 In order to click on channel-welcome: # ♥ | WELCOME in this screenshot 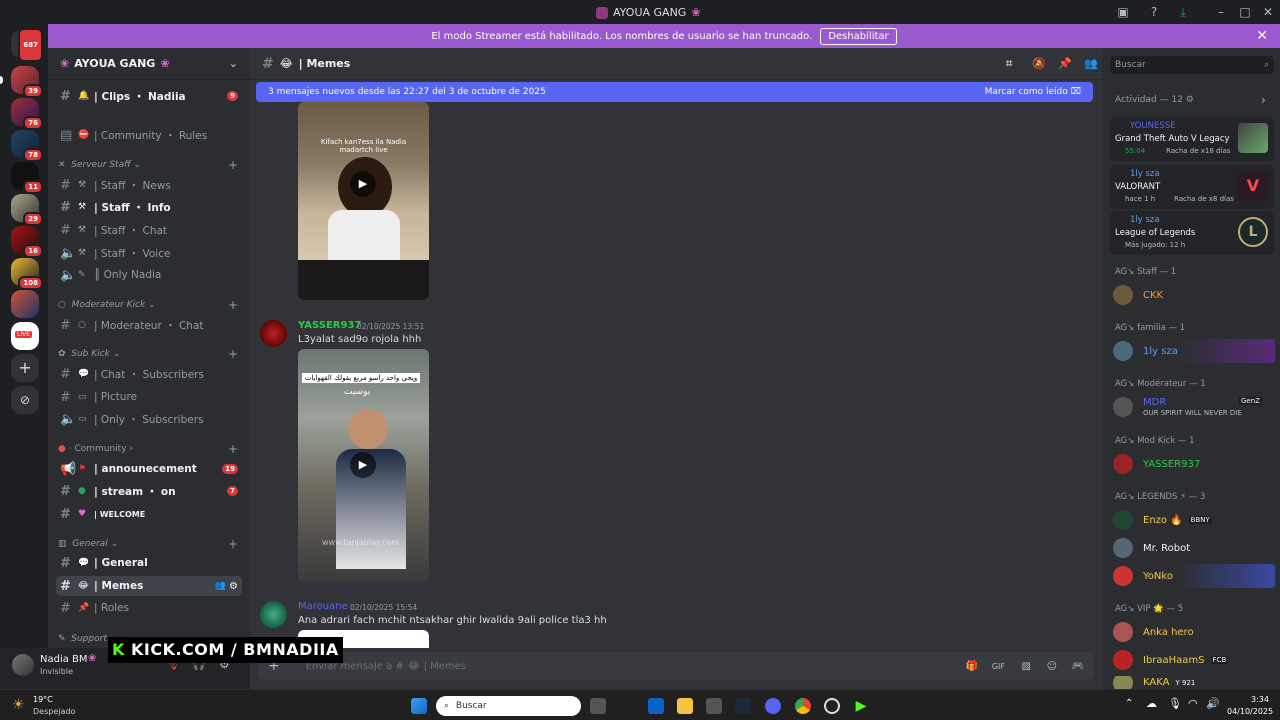, I will do `click(149, 514)`.